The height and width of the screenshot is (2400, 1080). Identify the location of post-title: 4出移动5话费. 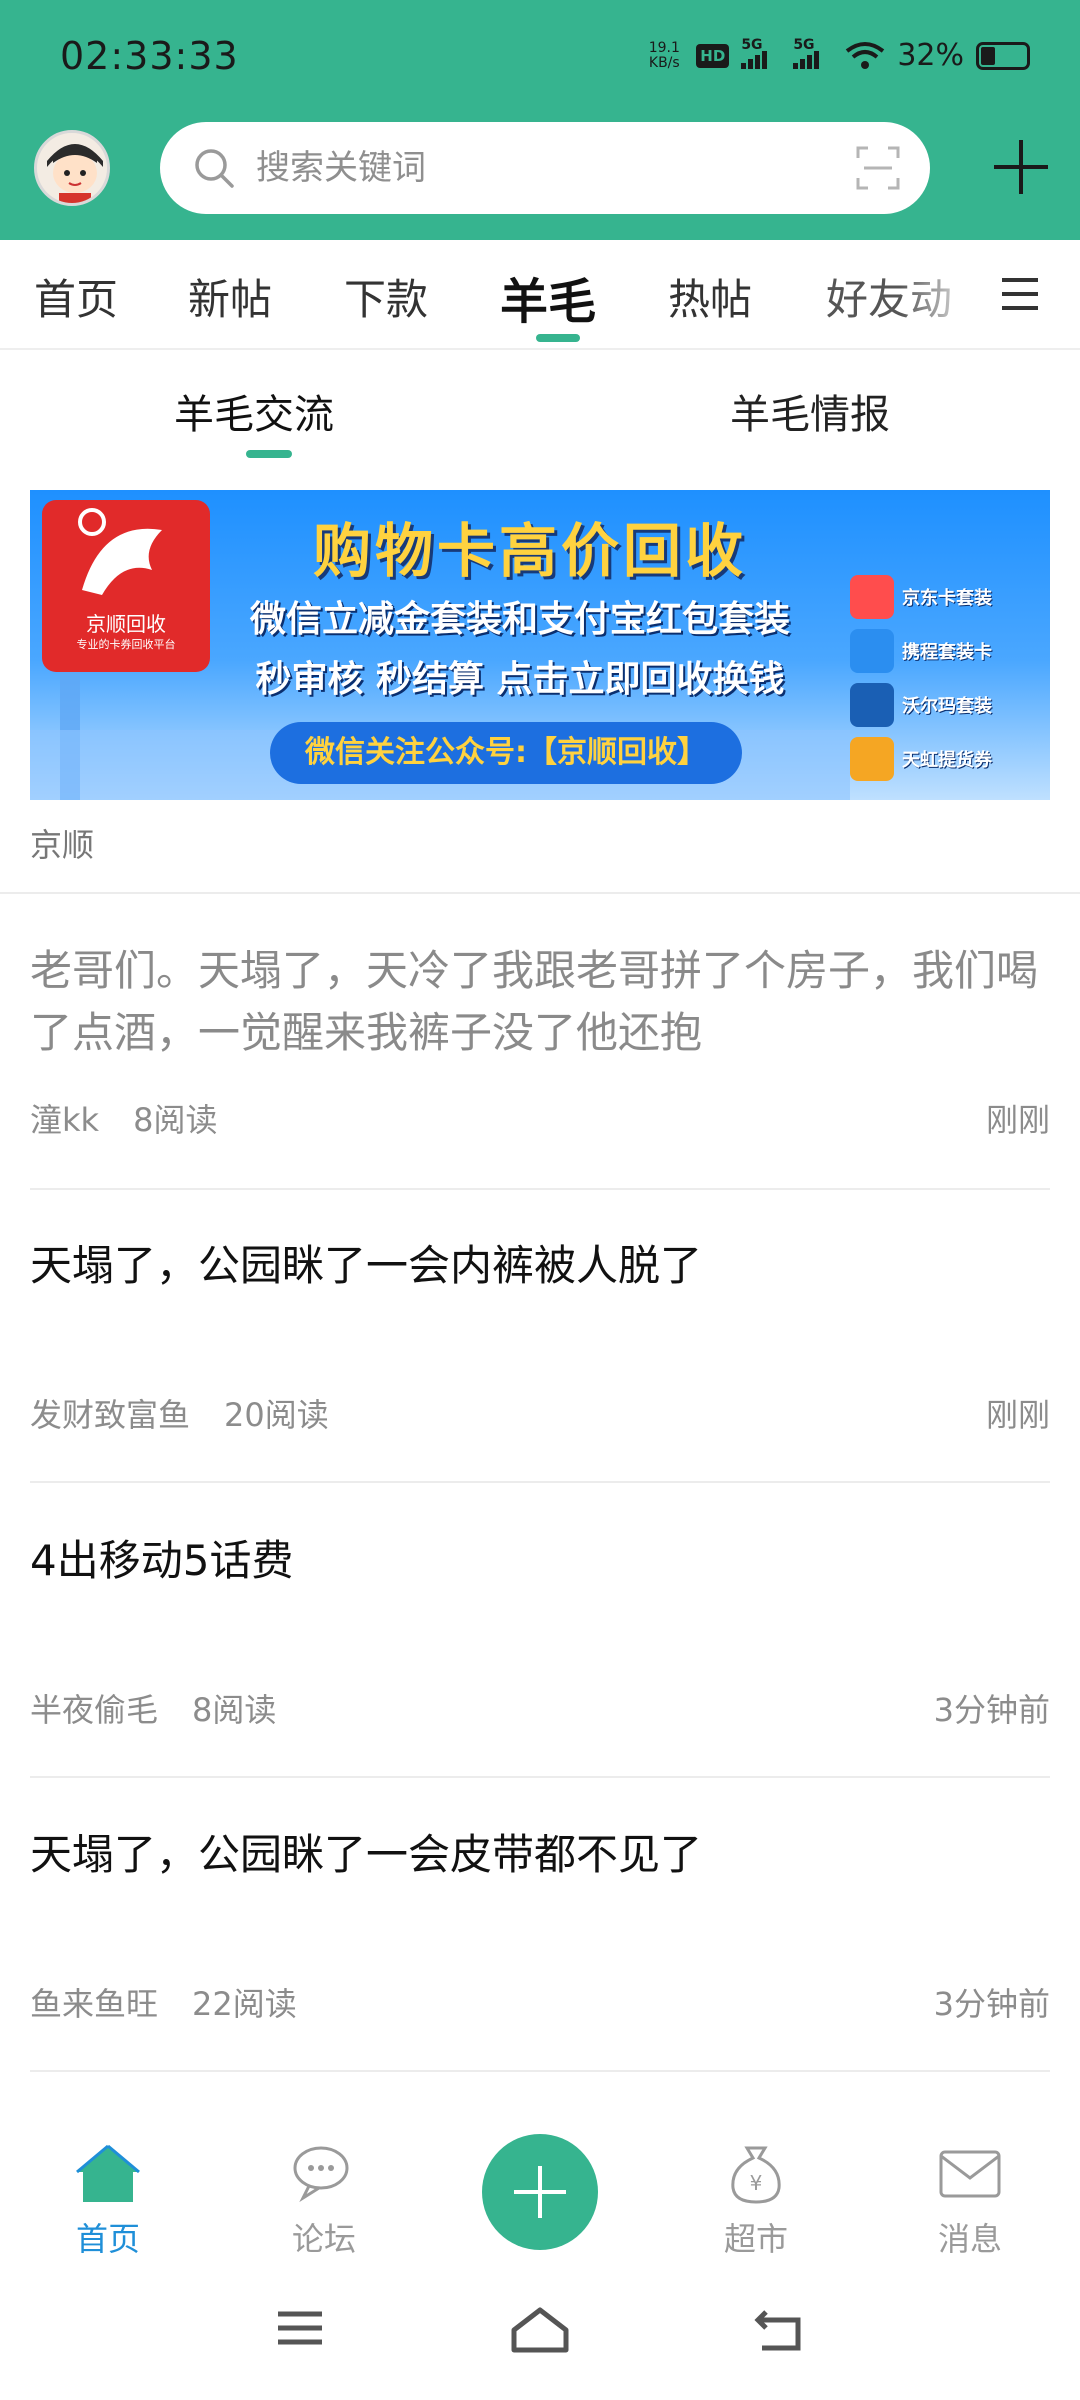
(162, 1560).